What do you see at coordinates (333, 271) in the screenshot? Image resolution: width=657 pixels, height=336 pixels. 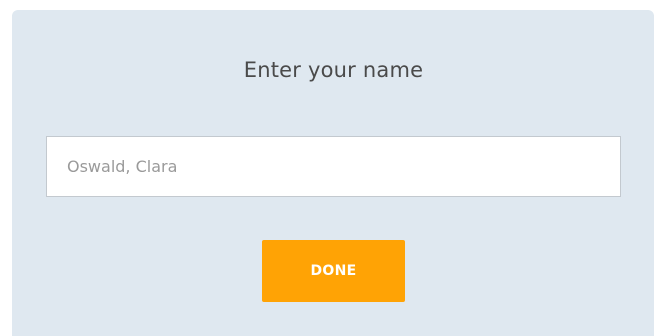 I see `done-button: DONE` at bounding box center [333, 271].